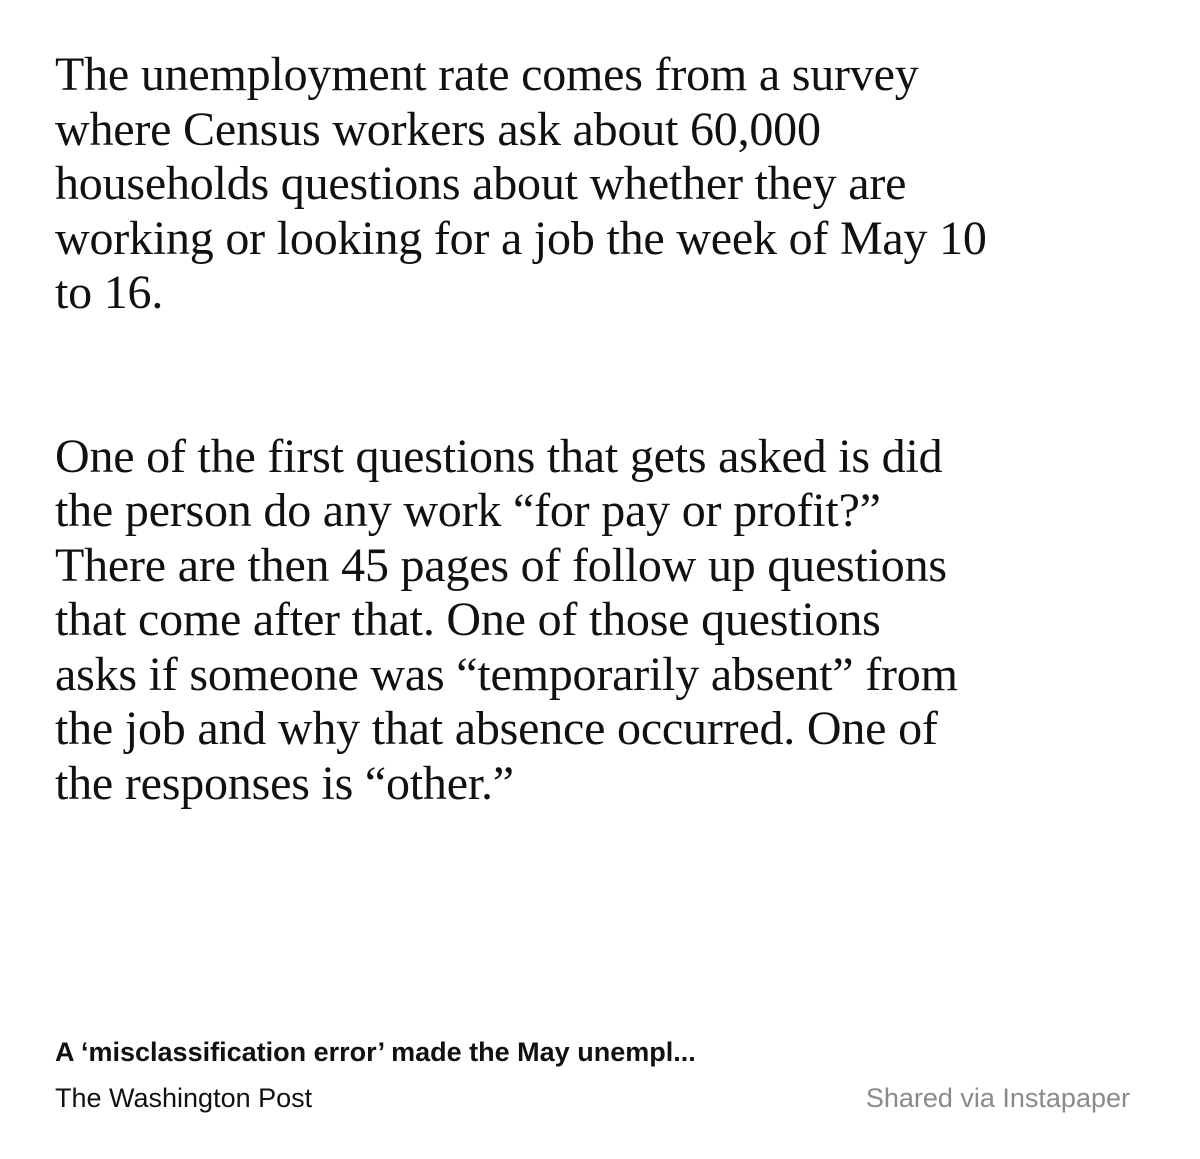  I want to click on shared-via-label: Shared via Instapaper, so click(997, 1098).